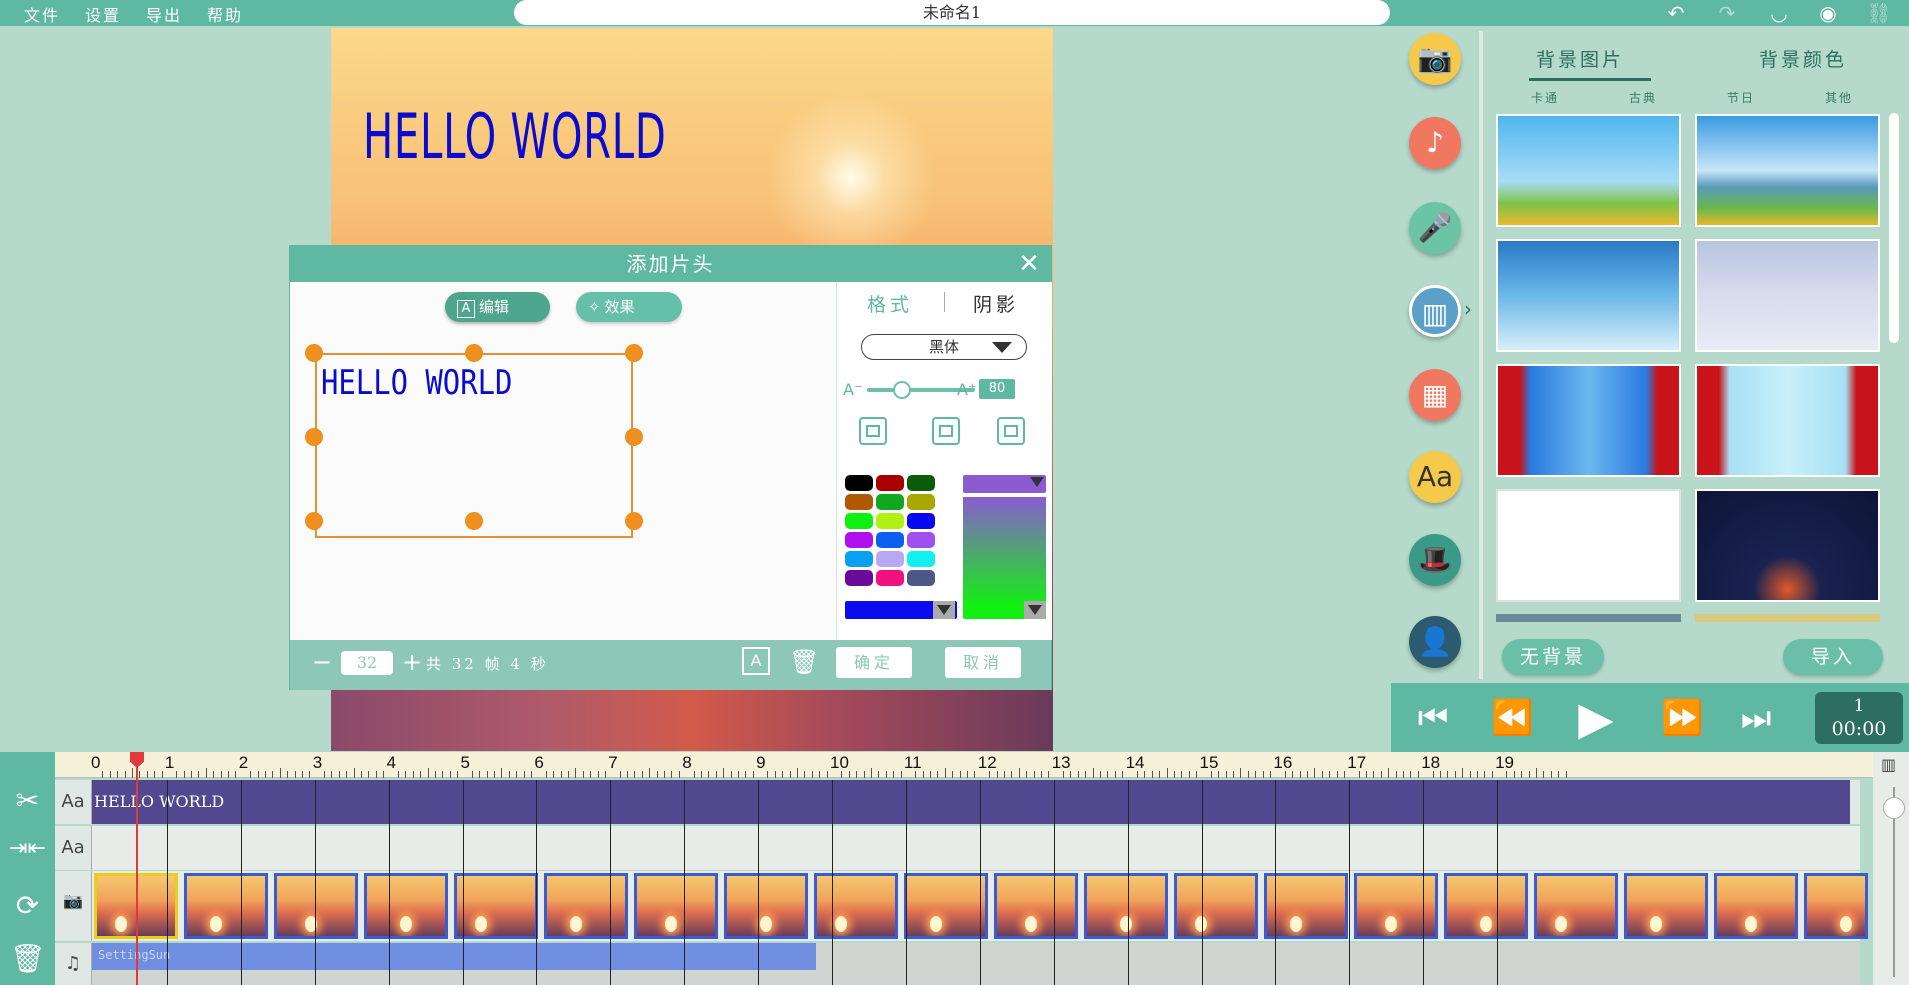  I want to click on undo-icon: ↶, so click(1676, 13).